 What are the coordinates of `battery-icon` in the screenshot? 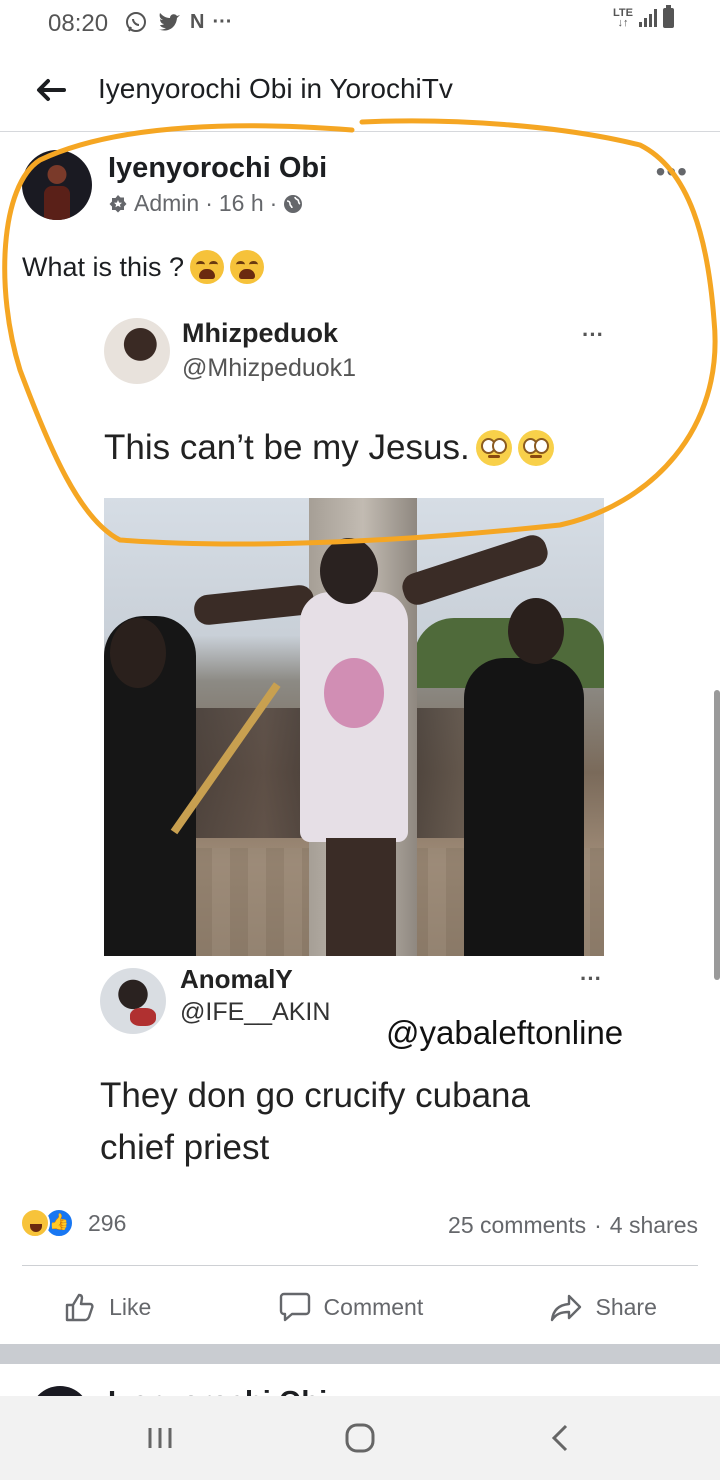 It's located at (668, 16).